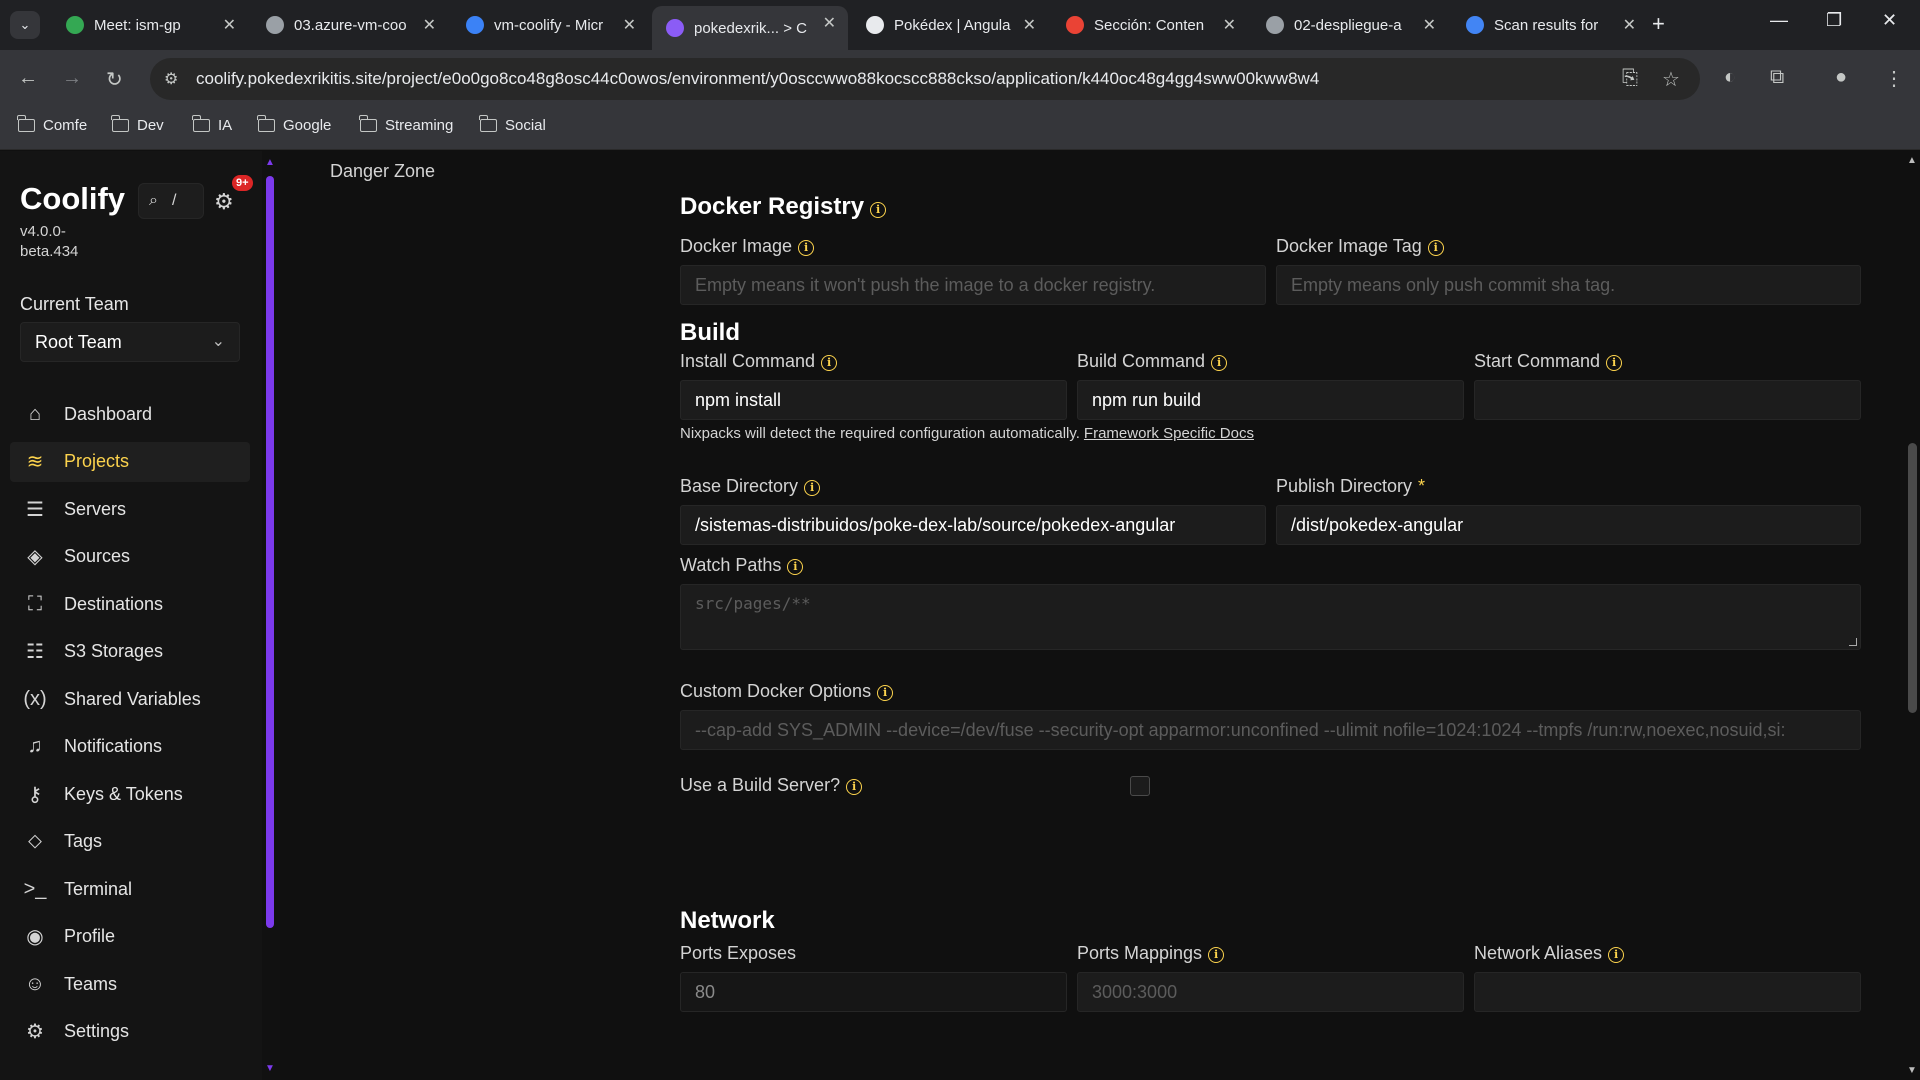  Describe the element at coordinates (130, 461) in the screenshot. I see `sidebar-item-projects: ≋ Projects` at that location.